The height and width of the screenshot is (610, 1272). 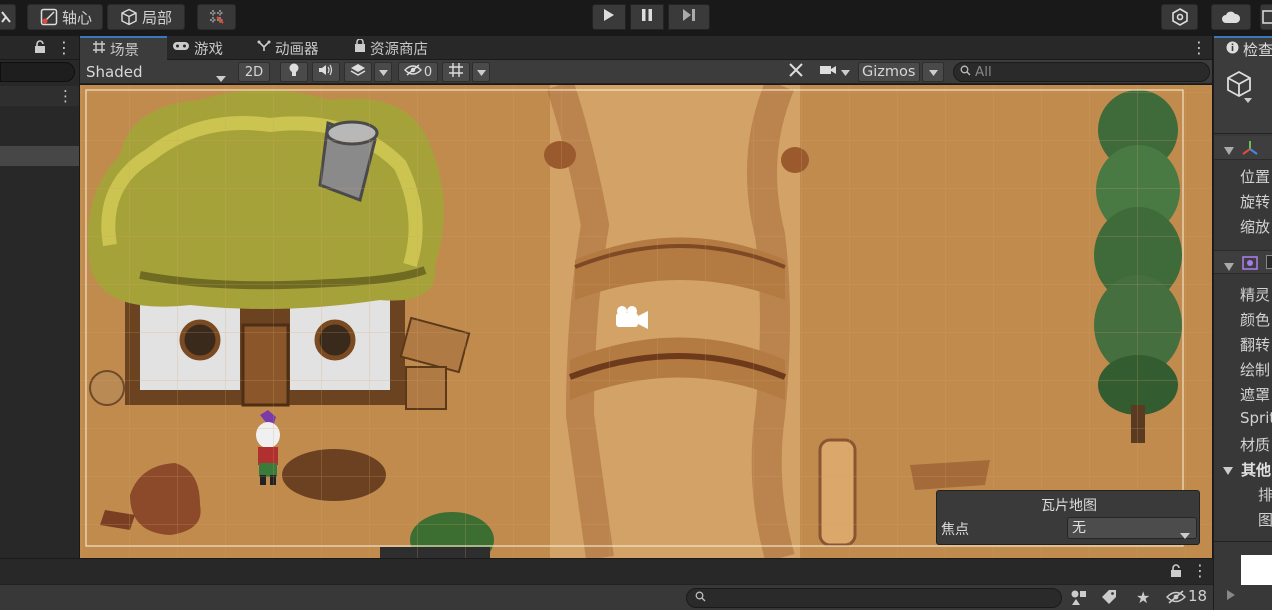 What do you see at coordinates (646, 72) in the screenshot?
I see `scene-toolbar: Shaded 2D 0 Gizmos All` at bounding box center [646, 72].